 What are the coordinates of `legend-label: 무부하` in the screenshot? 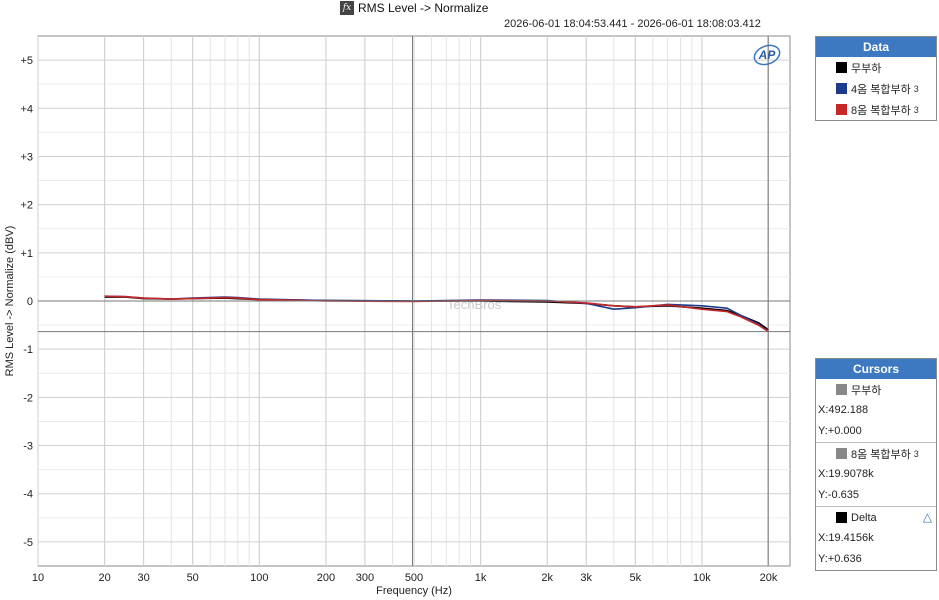 It's located at (866, 68).